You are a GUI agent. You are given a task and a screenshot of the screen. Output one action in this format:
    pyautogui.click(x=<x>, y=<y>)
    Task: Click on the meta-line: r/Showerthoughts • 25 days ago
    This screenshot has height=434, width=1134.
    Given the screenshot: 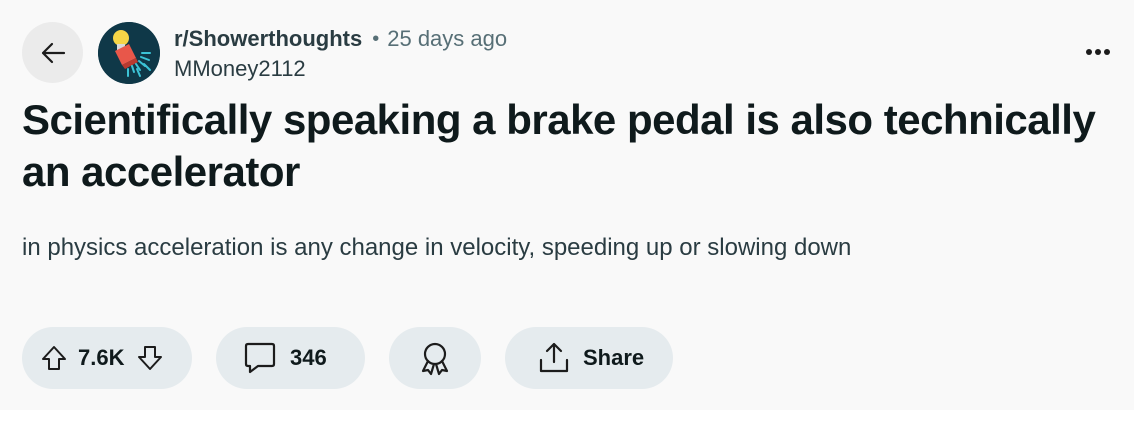 What is the action you would take?
    pyautogui.click(x=340, y=39)
    